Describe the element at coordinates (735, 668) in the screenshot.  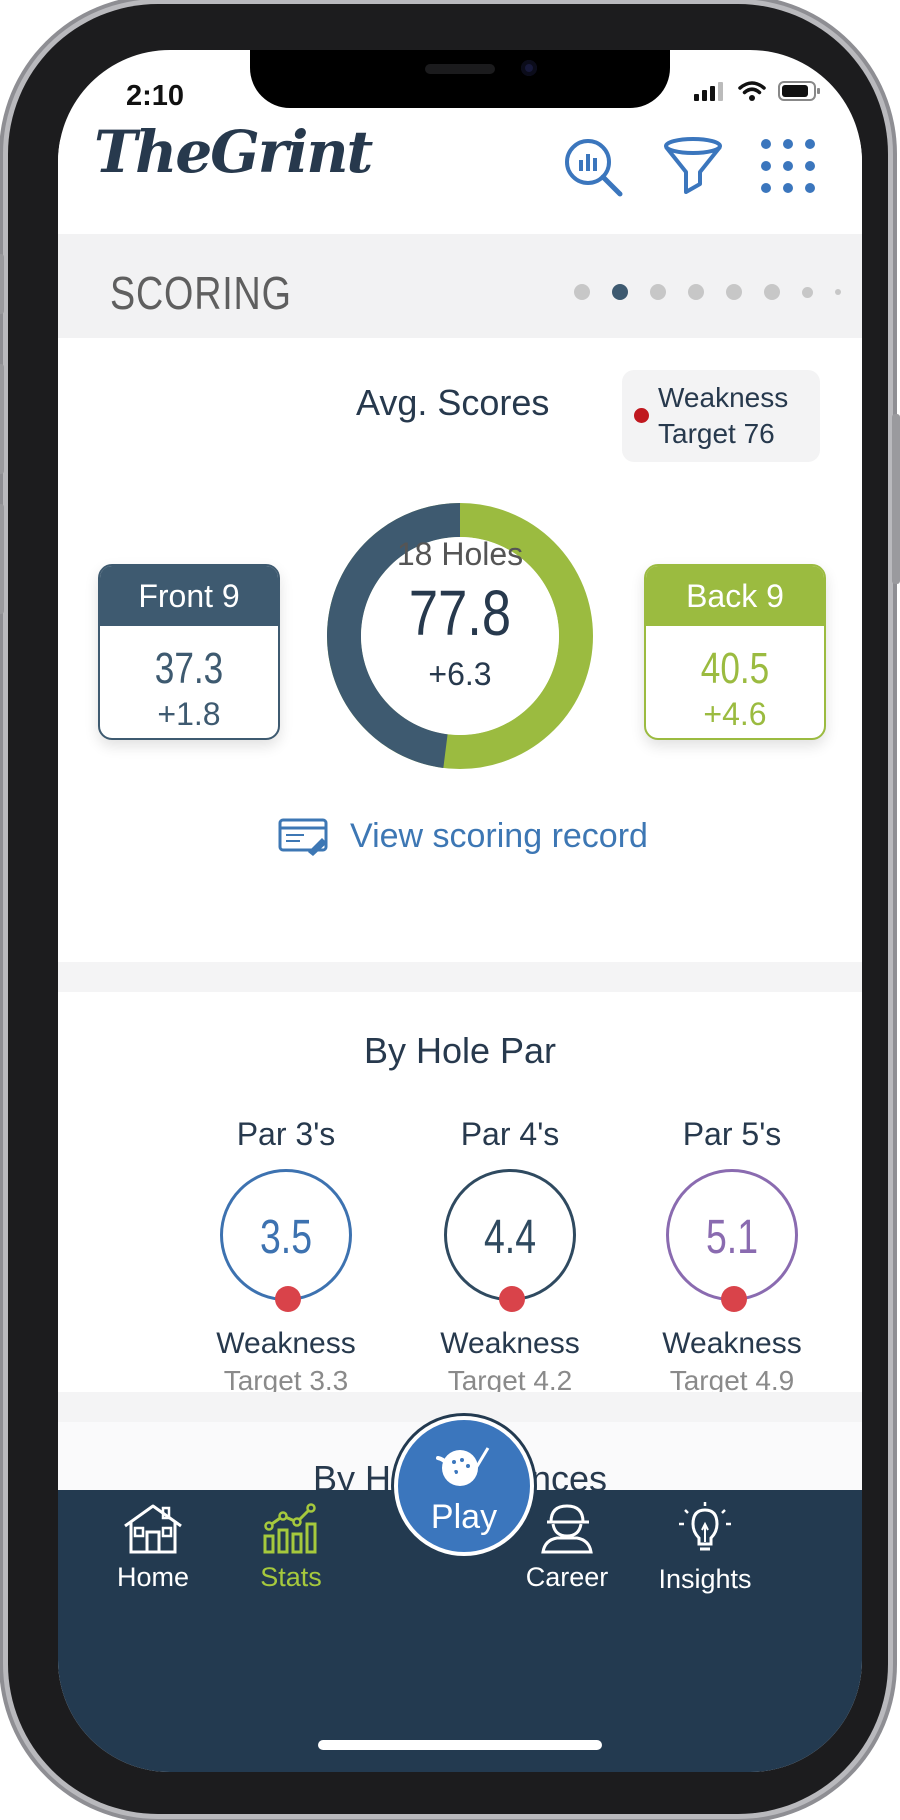
I see `back9-value: 40.5` at that location.